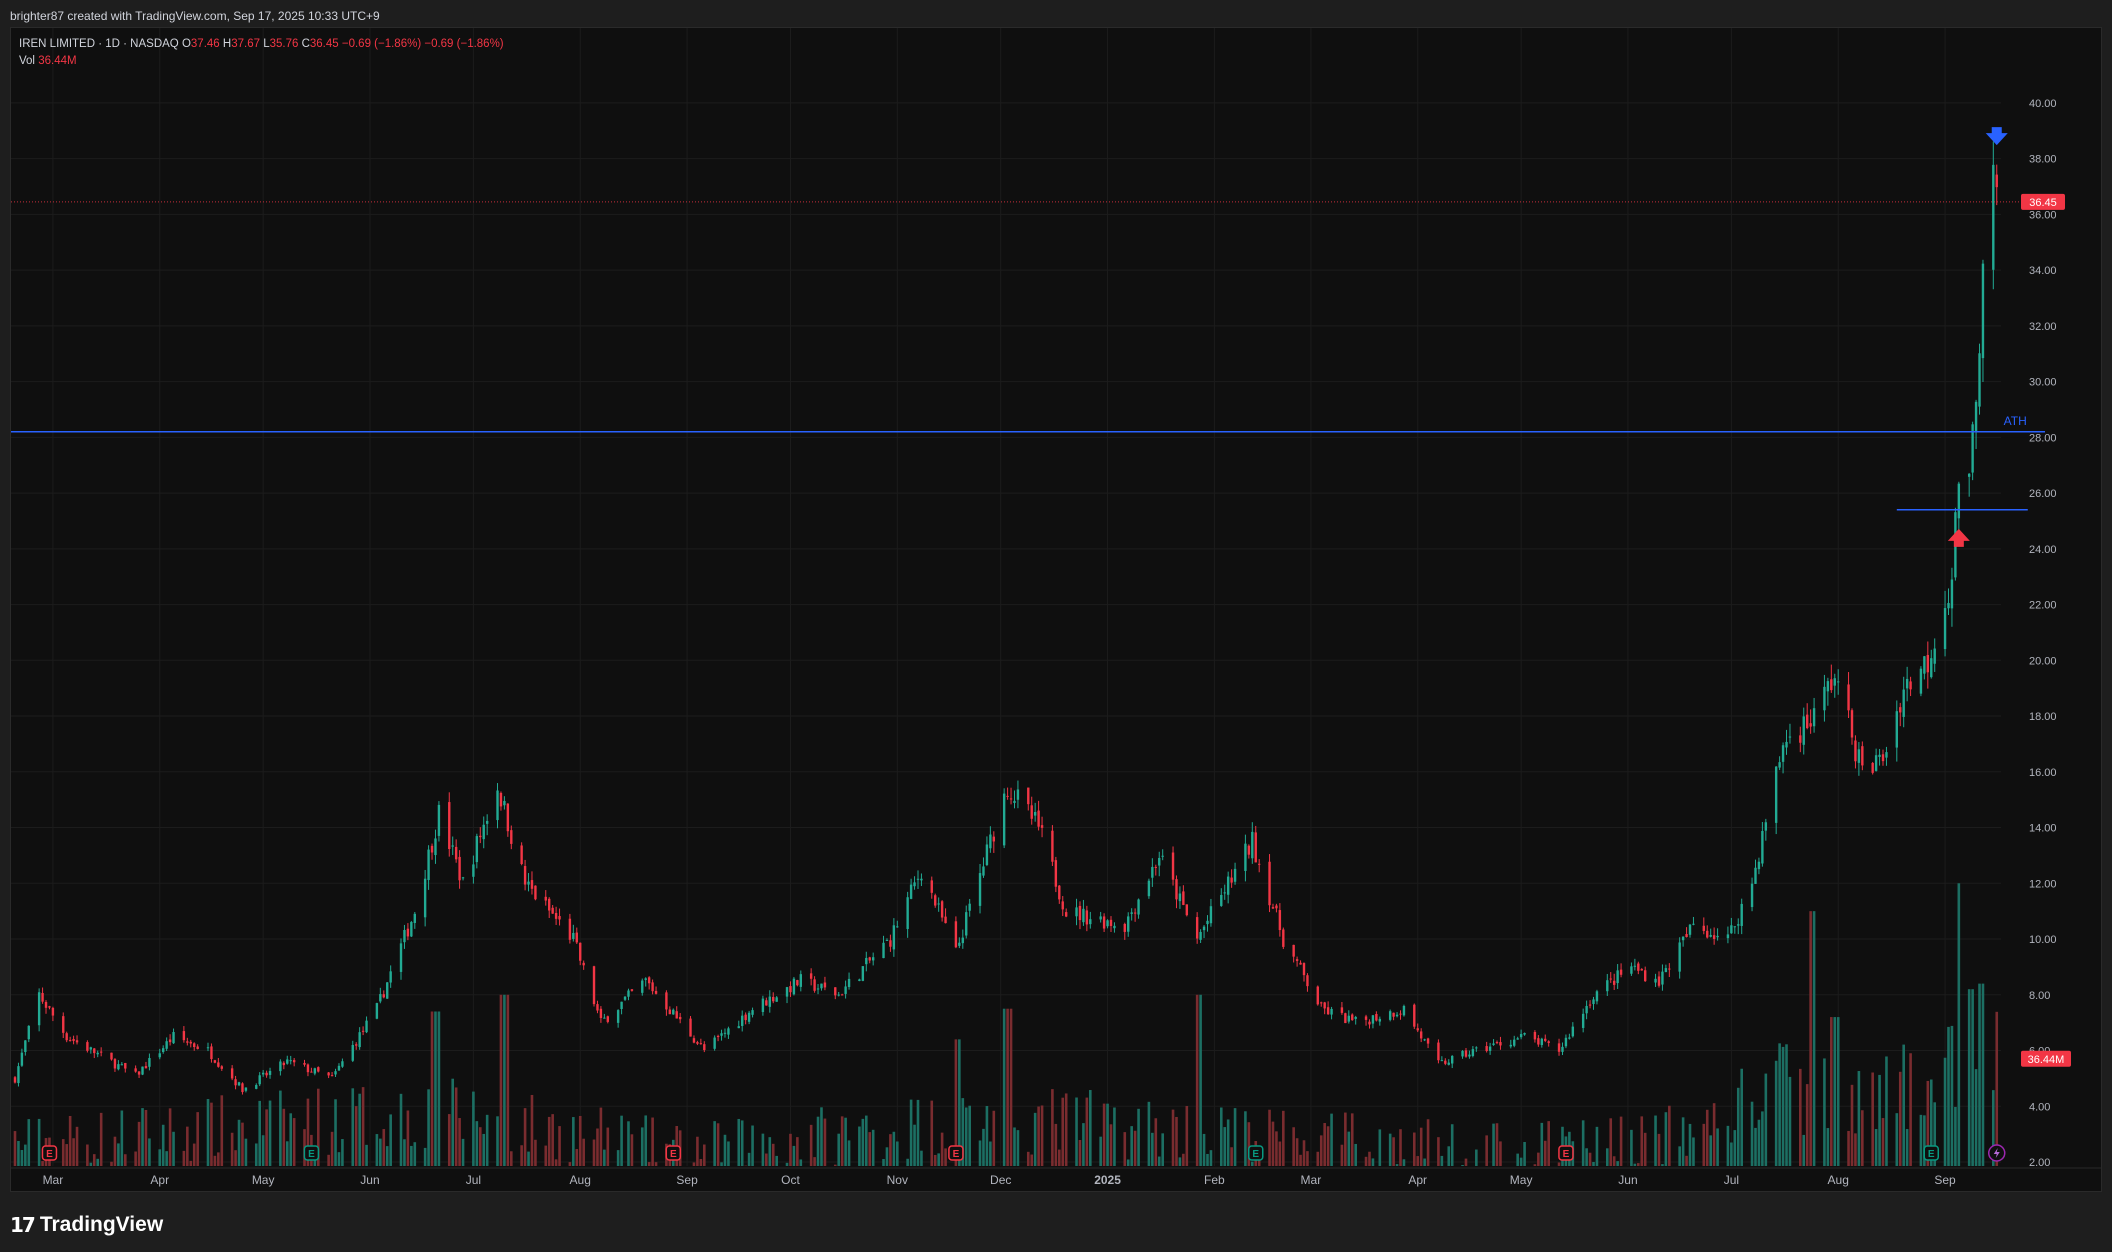 This screenshot has height=1252, width=2112. What do you see at coordinates (2046, 1060) in the screenshot?
I see `last-volume-label: 36.44M` at bounding box center [2046, 1060].